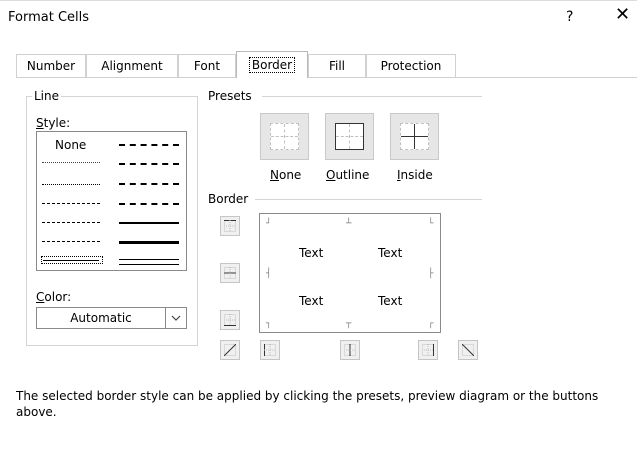 This screenshot has width=637, height=457. Describe the element at coordinates (230, 96) in the screenshot. I see `presets-legend: Presets` at that location.